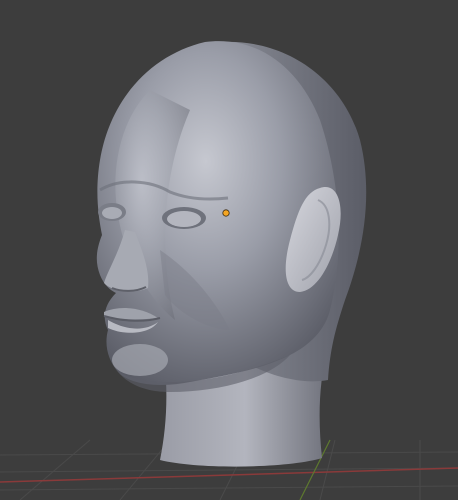 The image size is (458, 500). Describe the element at coordinates (226, 213) in the screenshot. I see `object-origin-dot` at that location.